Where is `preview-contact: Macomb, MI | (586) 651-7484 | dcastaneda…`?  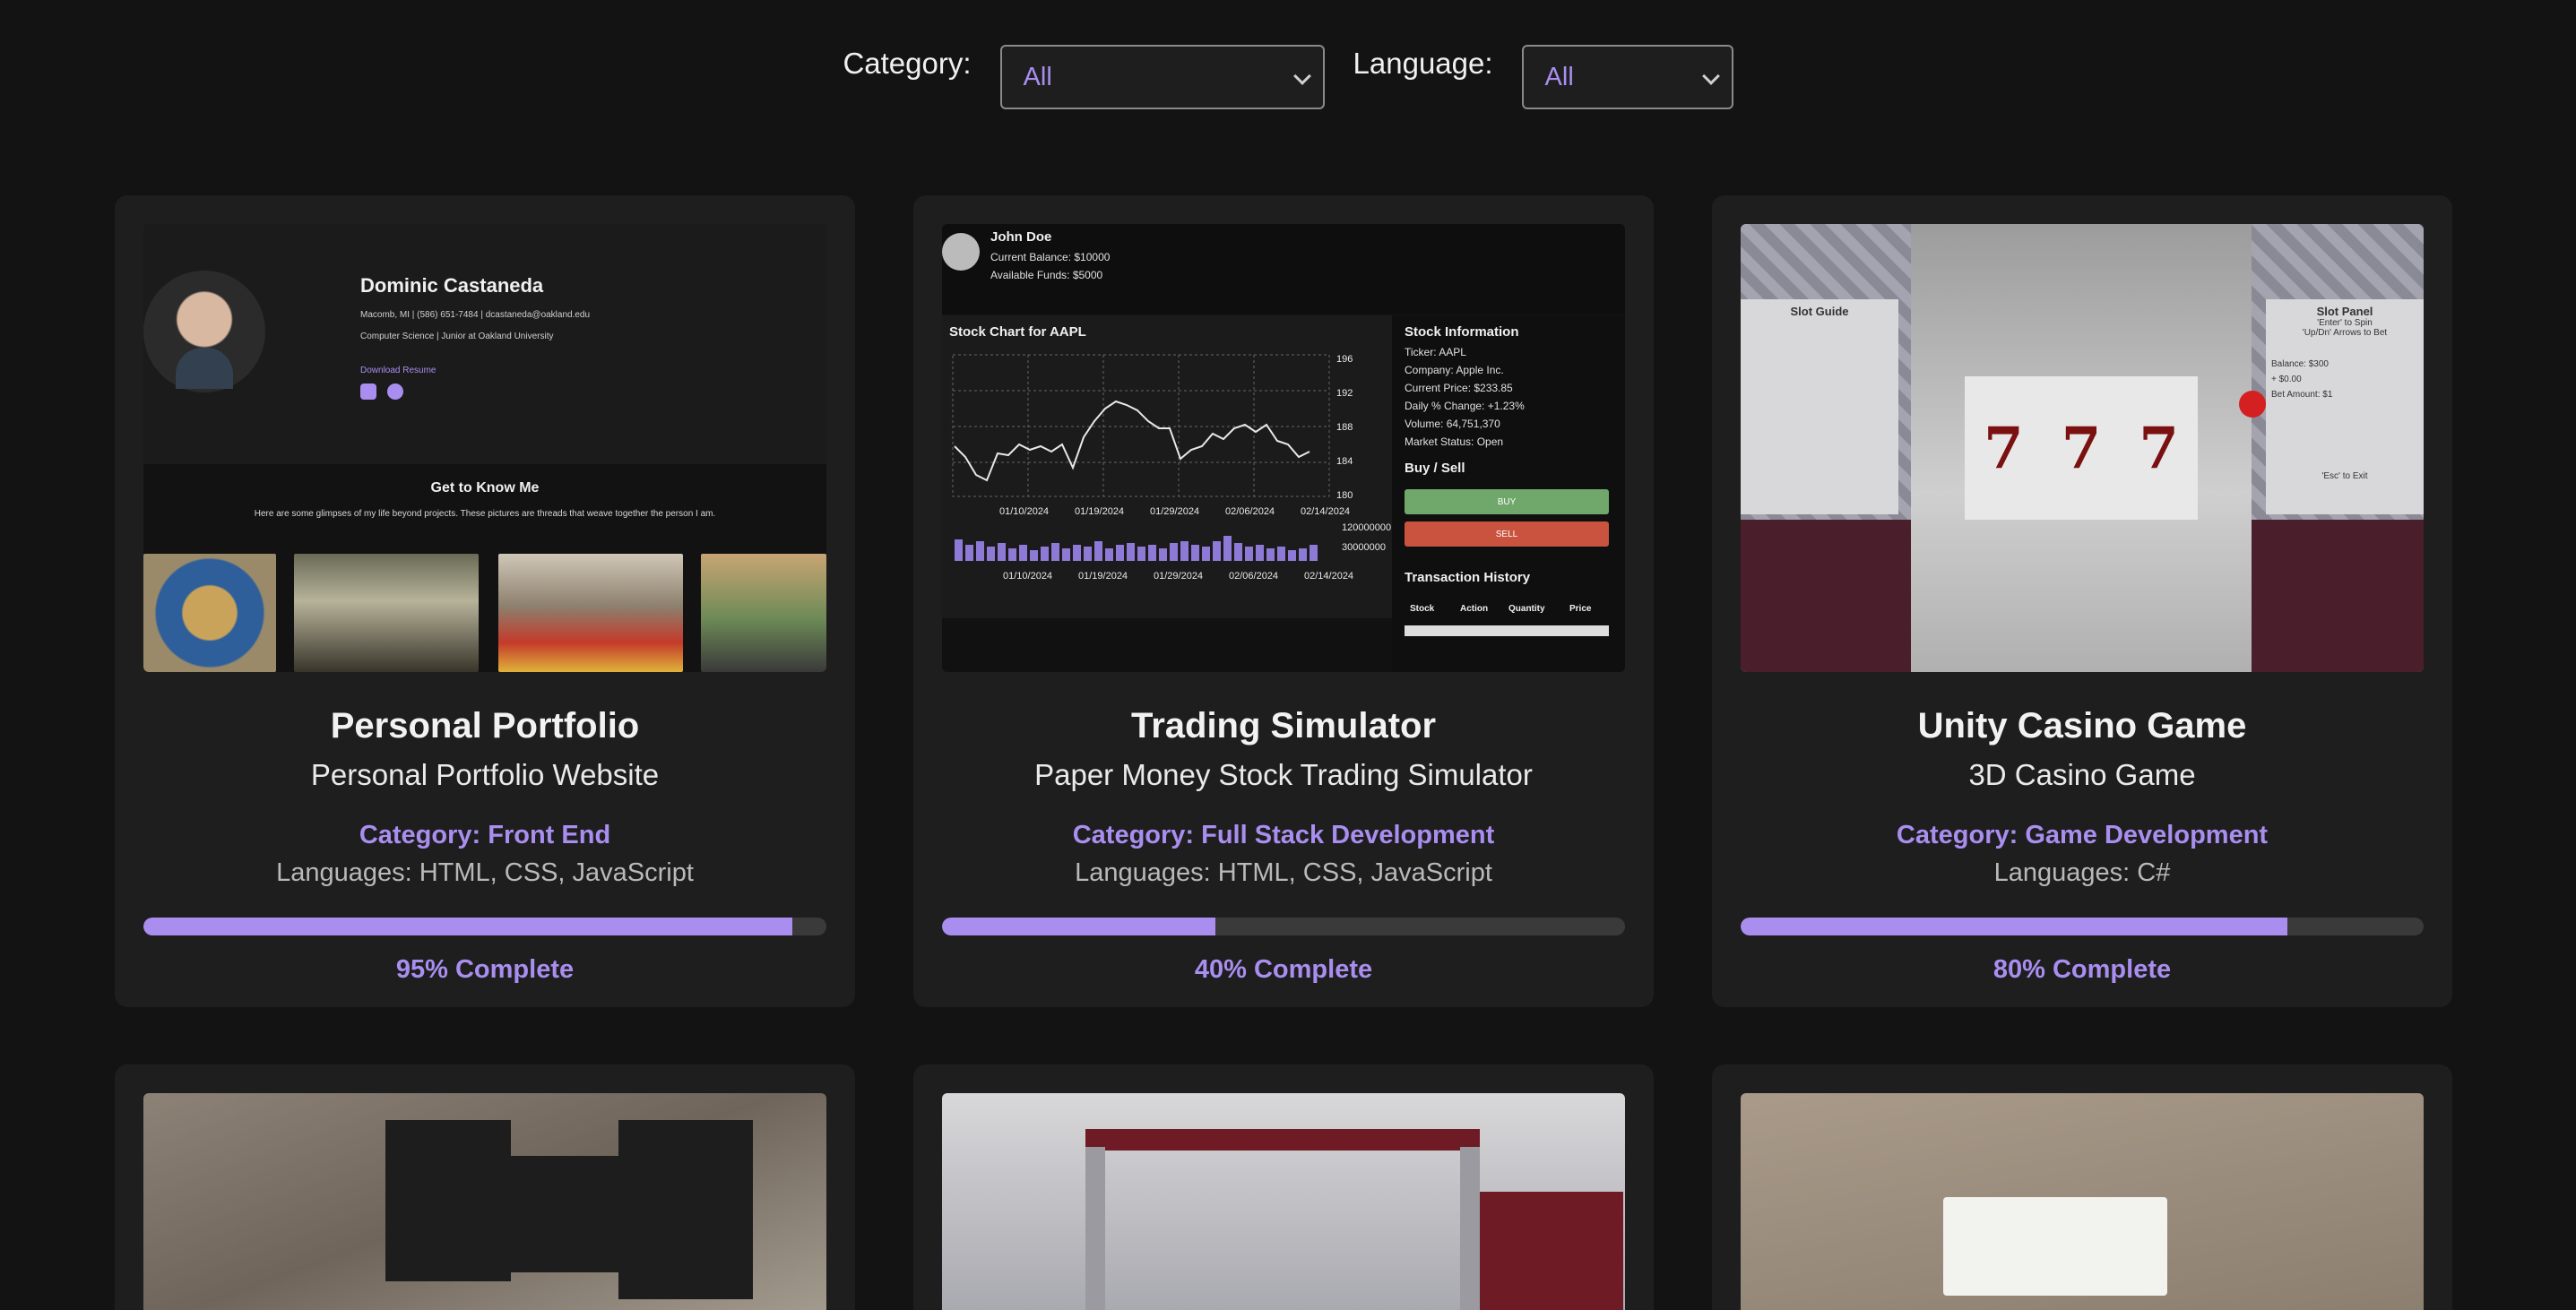 preview-contact: Macomb, MI | (586) 651-7484 | dcastaneda… is located at coordinates (475, 315).